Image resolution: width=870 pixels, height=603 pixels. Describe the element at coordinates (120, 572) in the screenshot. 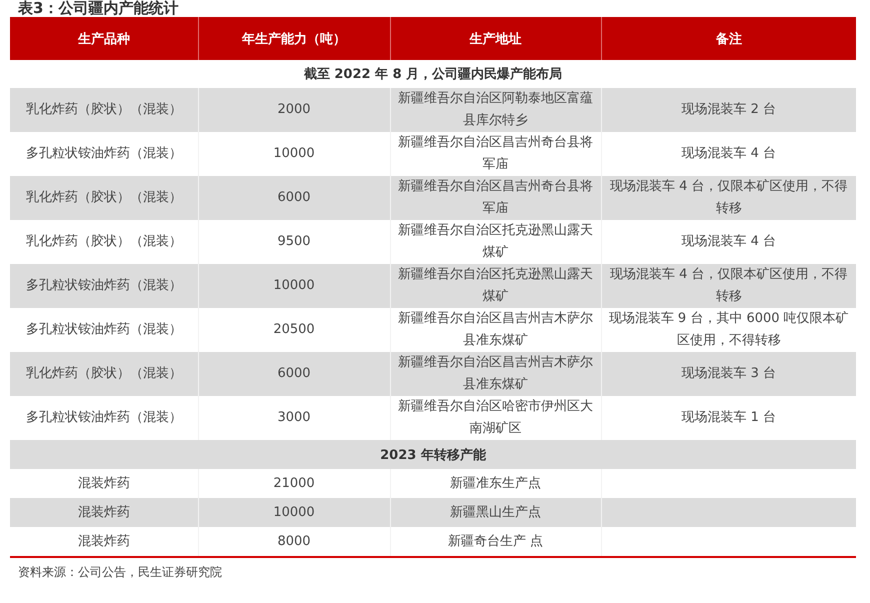

I see `source-note: 资料来源：公司公告，民生证券研究院` at that location.